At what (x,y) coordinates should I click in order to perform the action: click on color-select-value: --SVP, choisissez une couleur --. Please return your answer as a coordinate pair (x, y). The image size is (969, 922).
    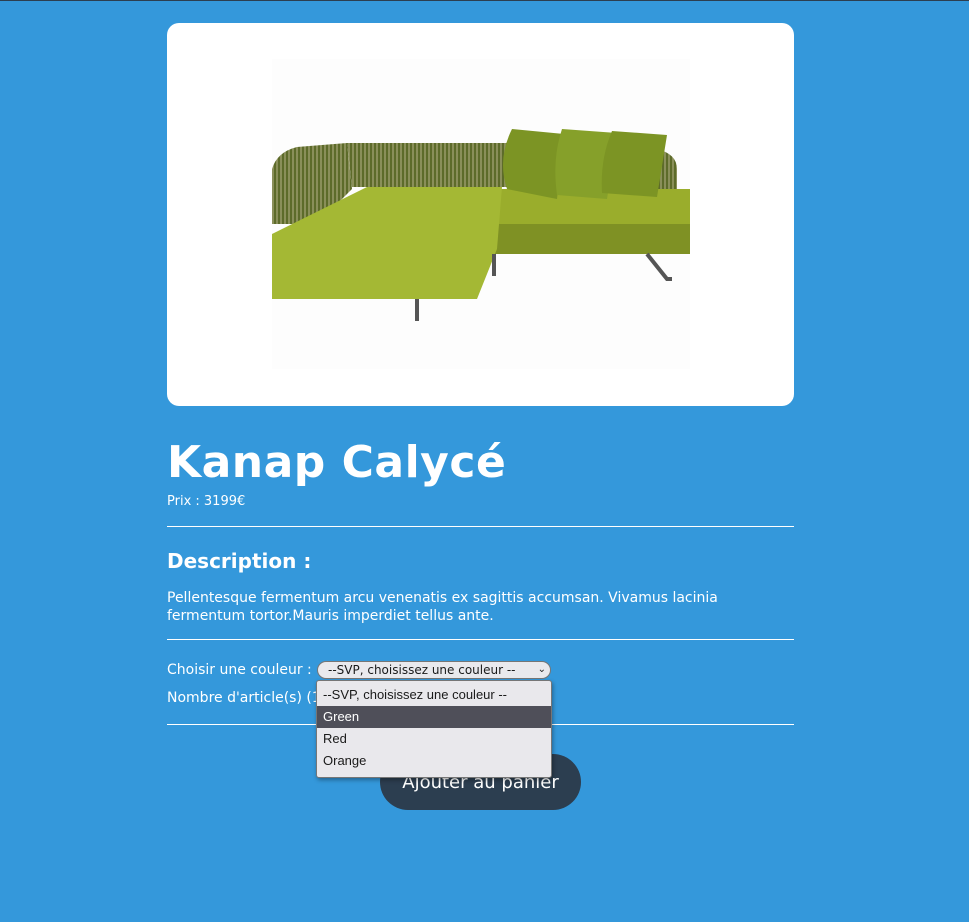
    Looking at the image, I should click on (422, 670).